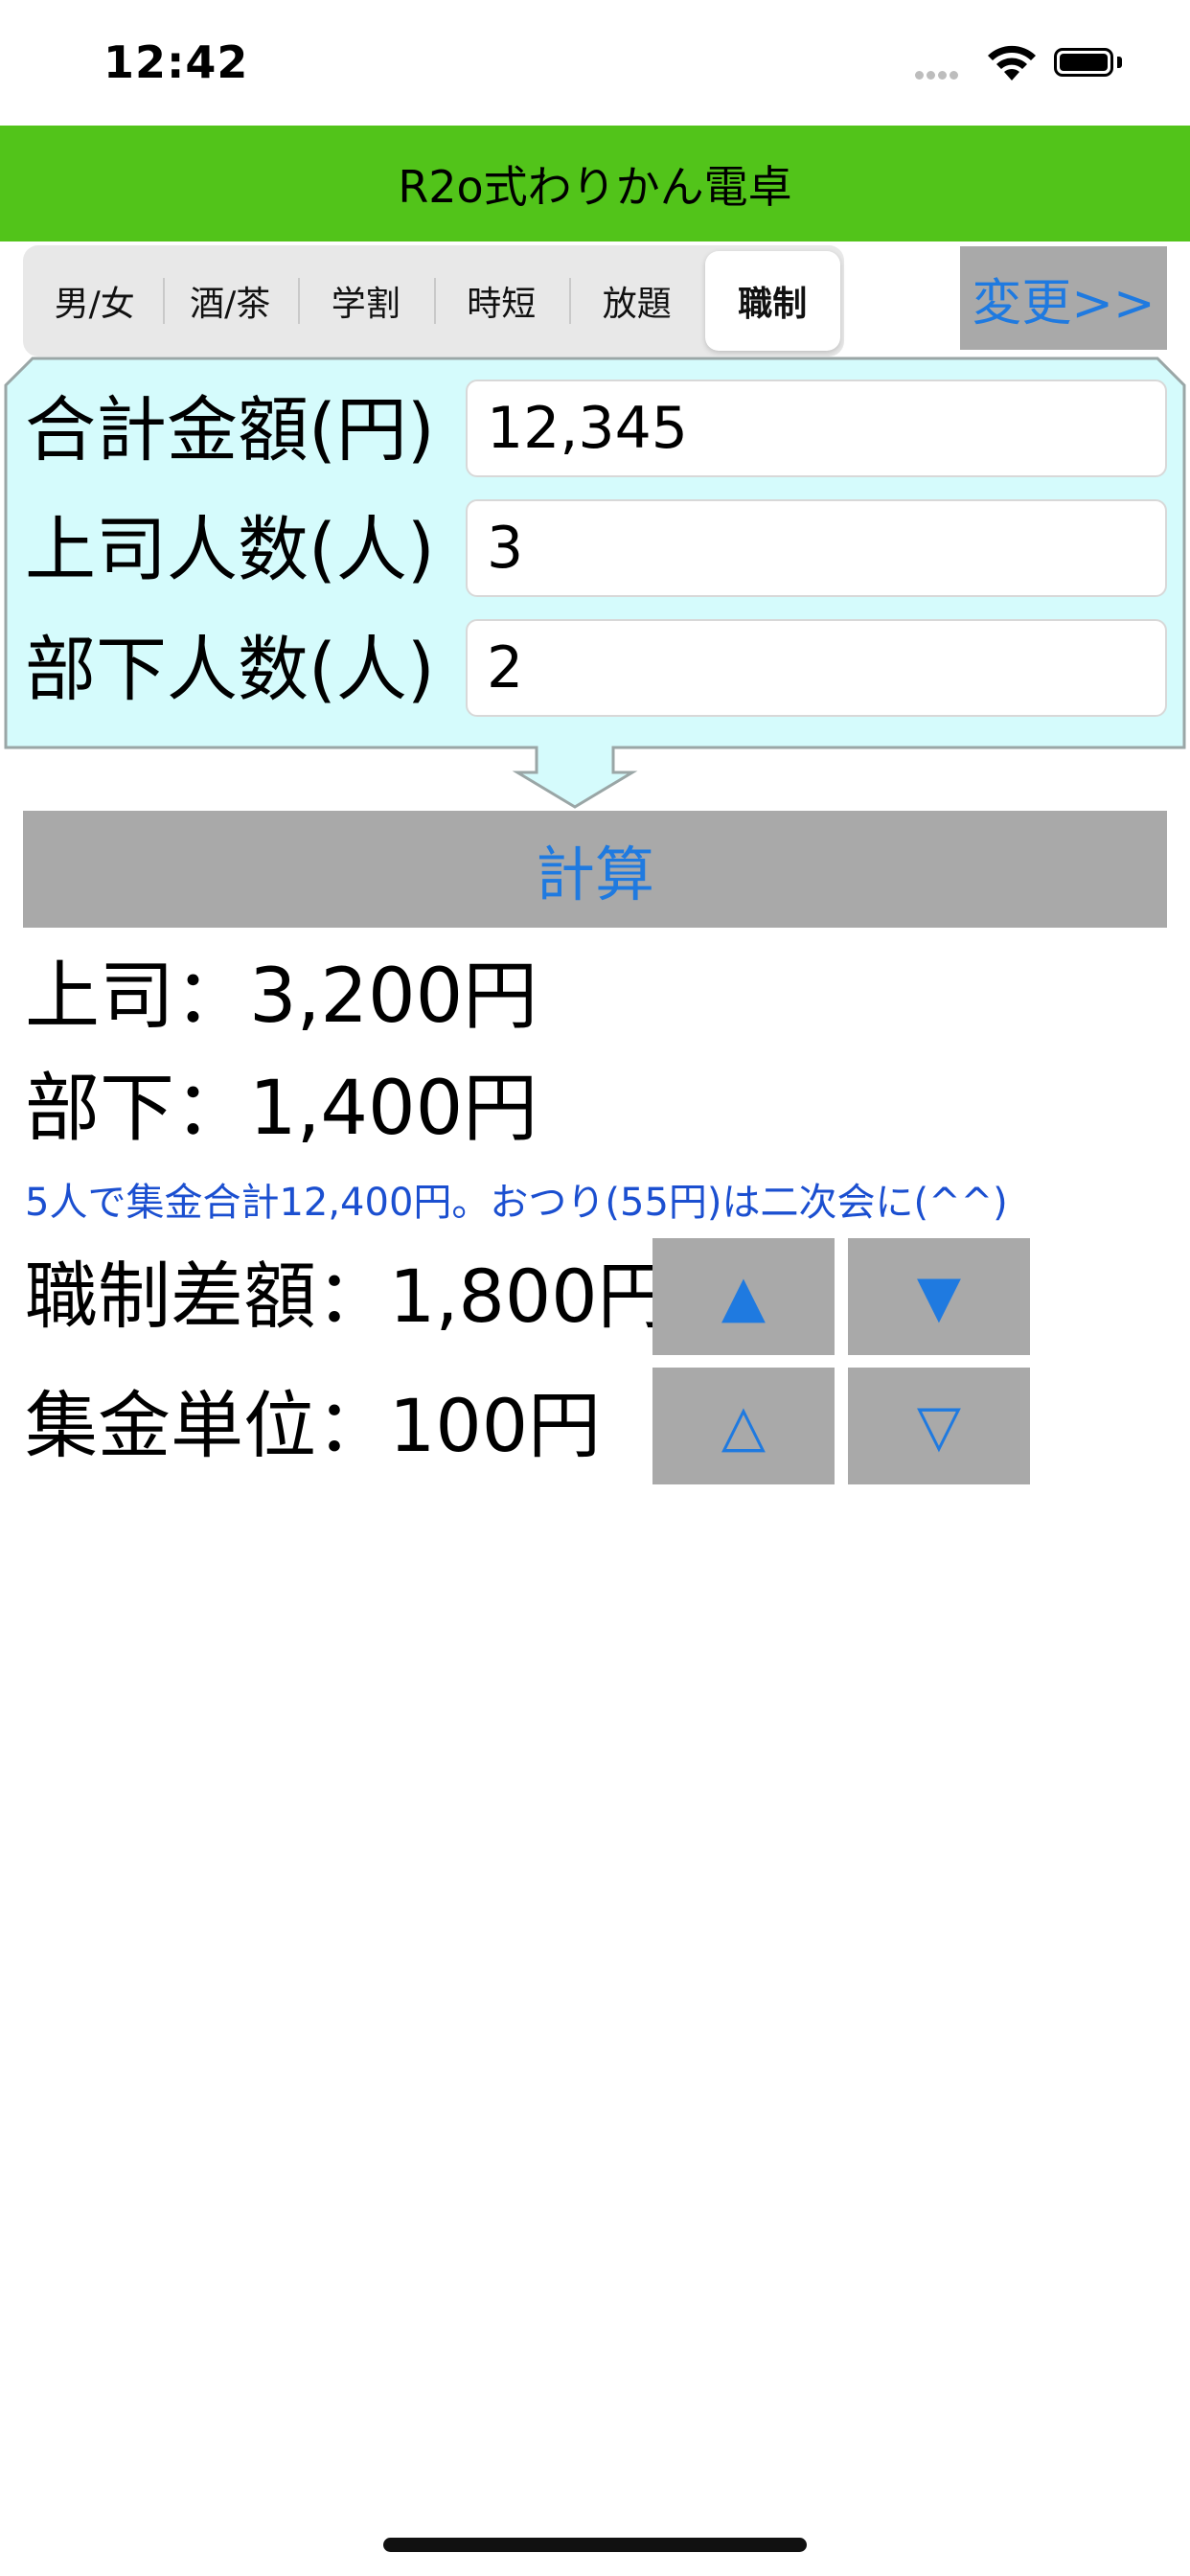 The height and width of the screenshot is (2576, 1190). Describe the element at coordinates (817, 548) in the screenshot. I see `boss-count-input: 3` at that location.